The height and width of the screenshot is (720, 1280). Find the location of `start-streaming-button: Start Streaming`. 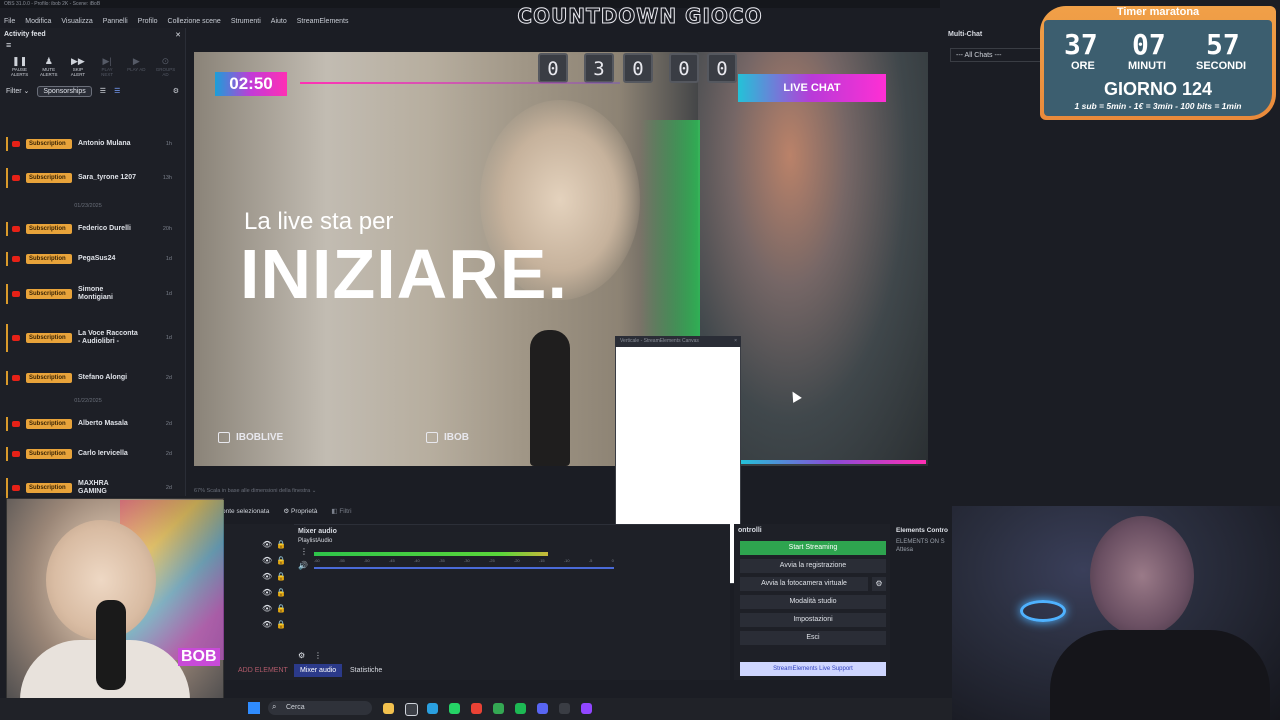

start-streaming-button: Start Streaming is located at coordinates (813, 548).